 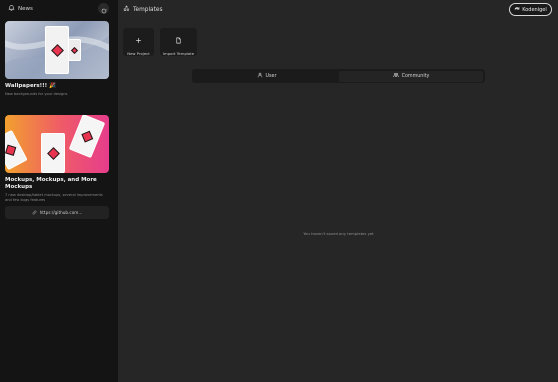 I want to click on tab-user-label: User, so click(x=271, y=76).